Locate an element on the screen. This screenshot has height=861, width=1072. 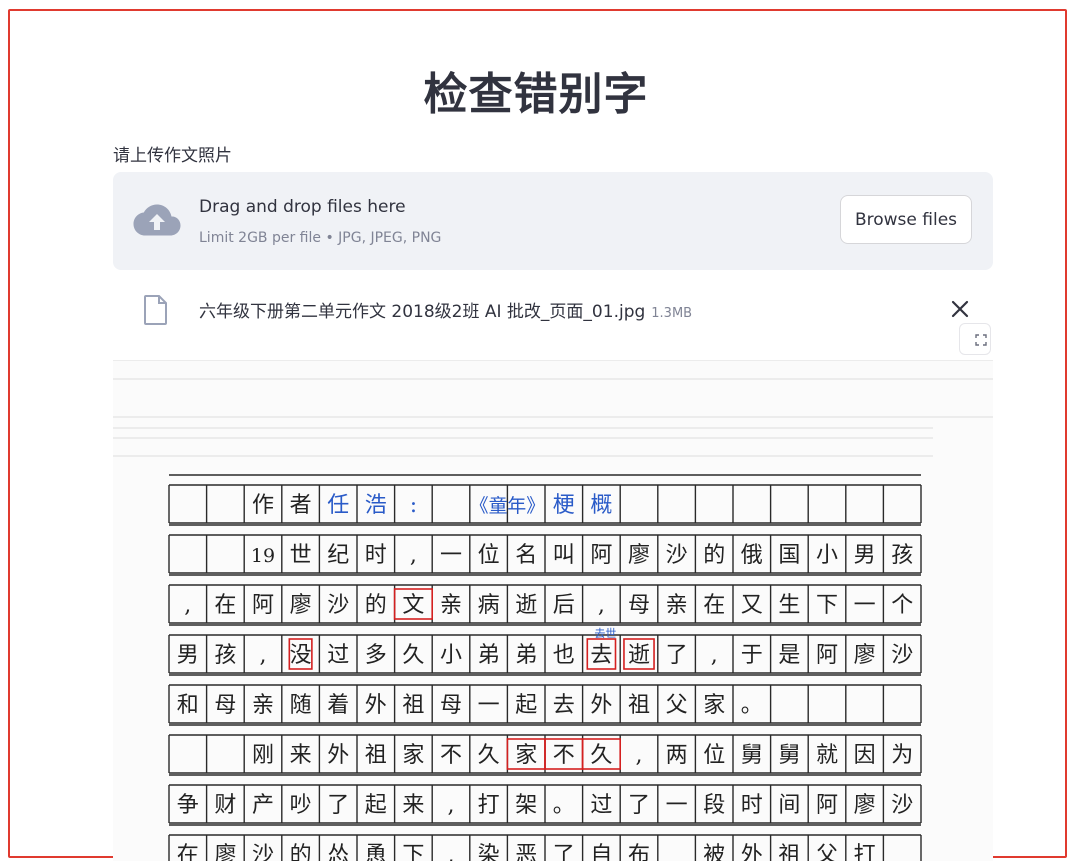
essay-char: 架 is located at coordinates (526, 805).